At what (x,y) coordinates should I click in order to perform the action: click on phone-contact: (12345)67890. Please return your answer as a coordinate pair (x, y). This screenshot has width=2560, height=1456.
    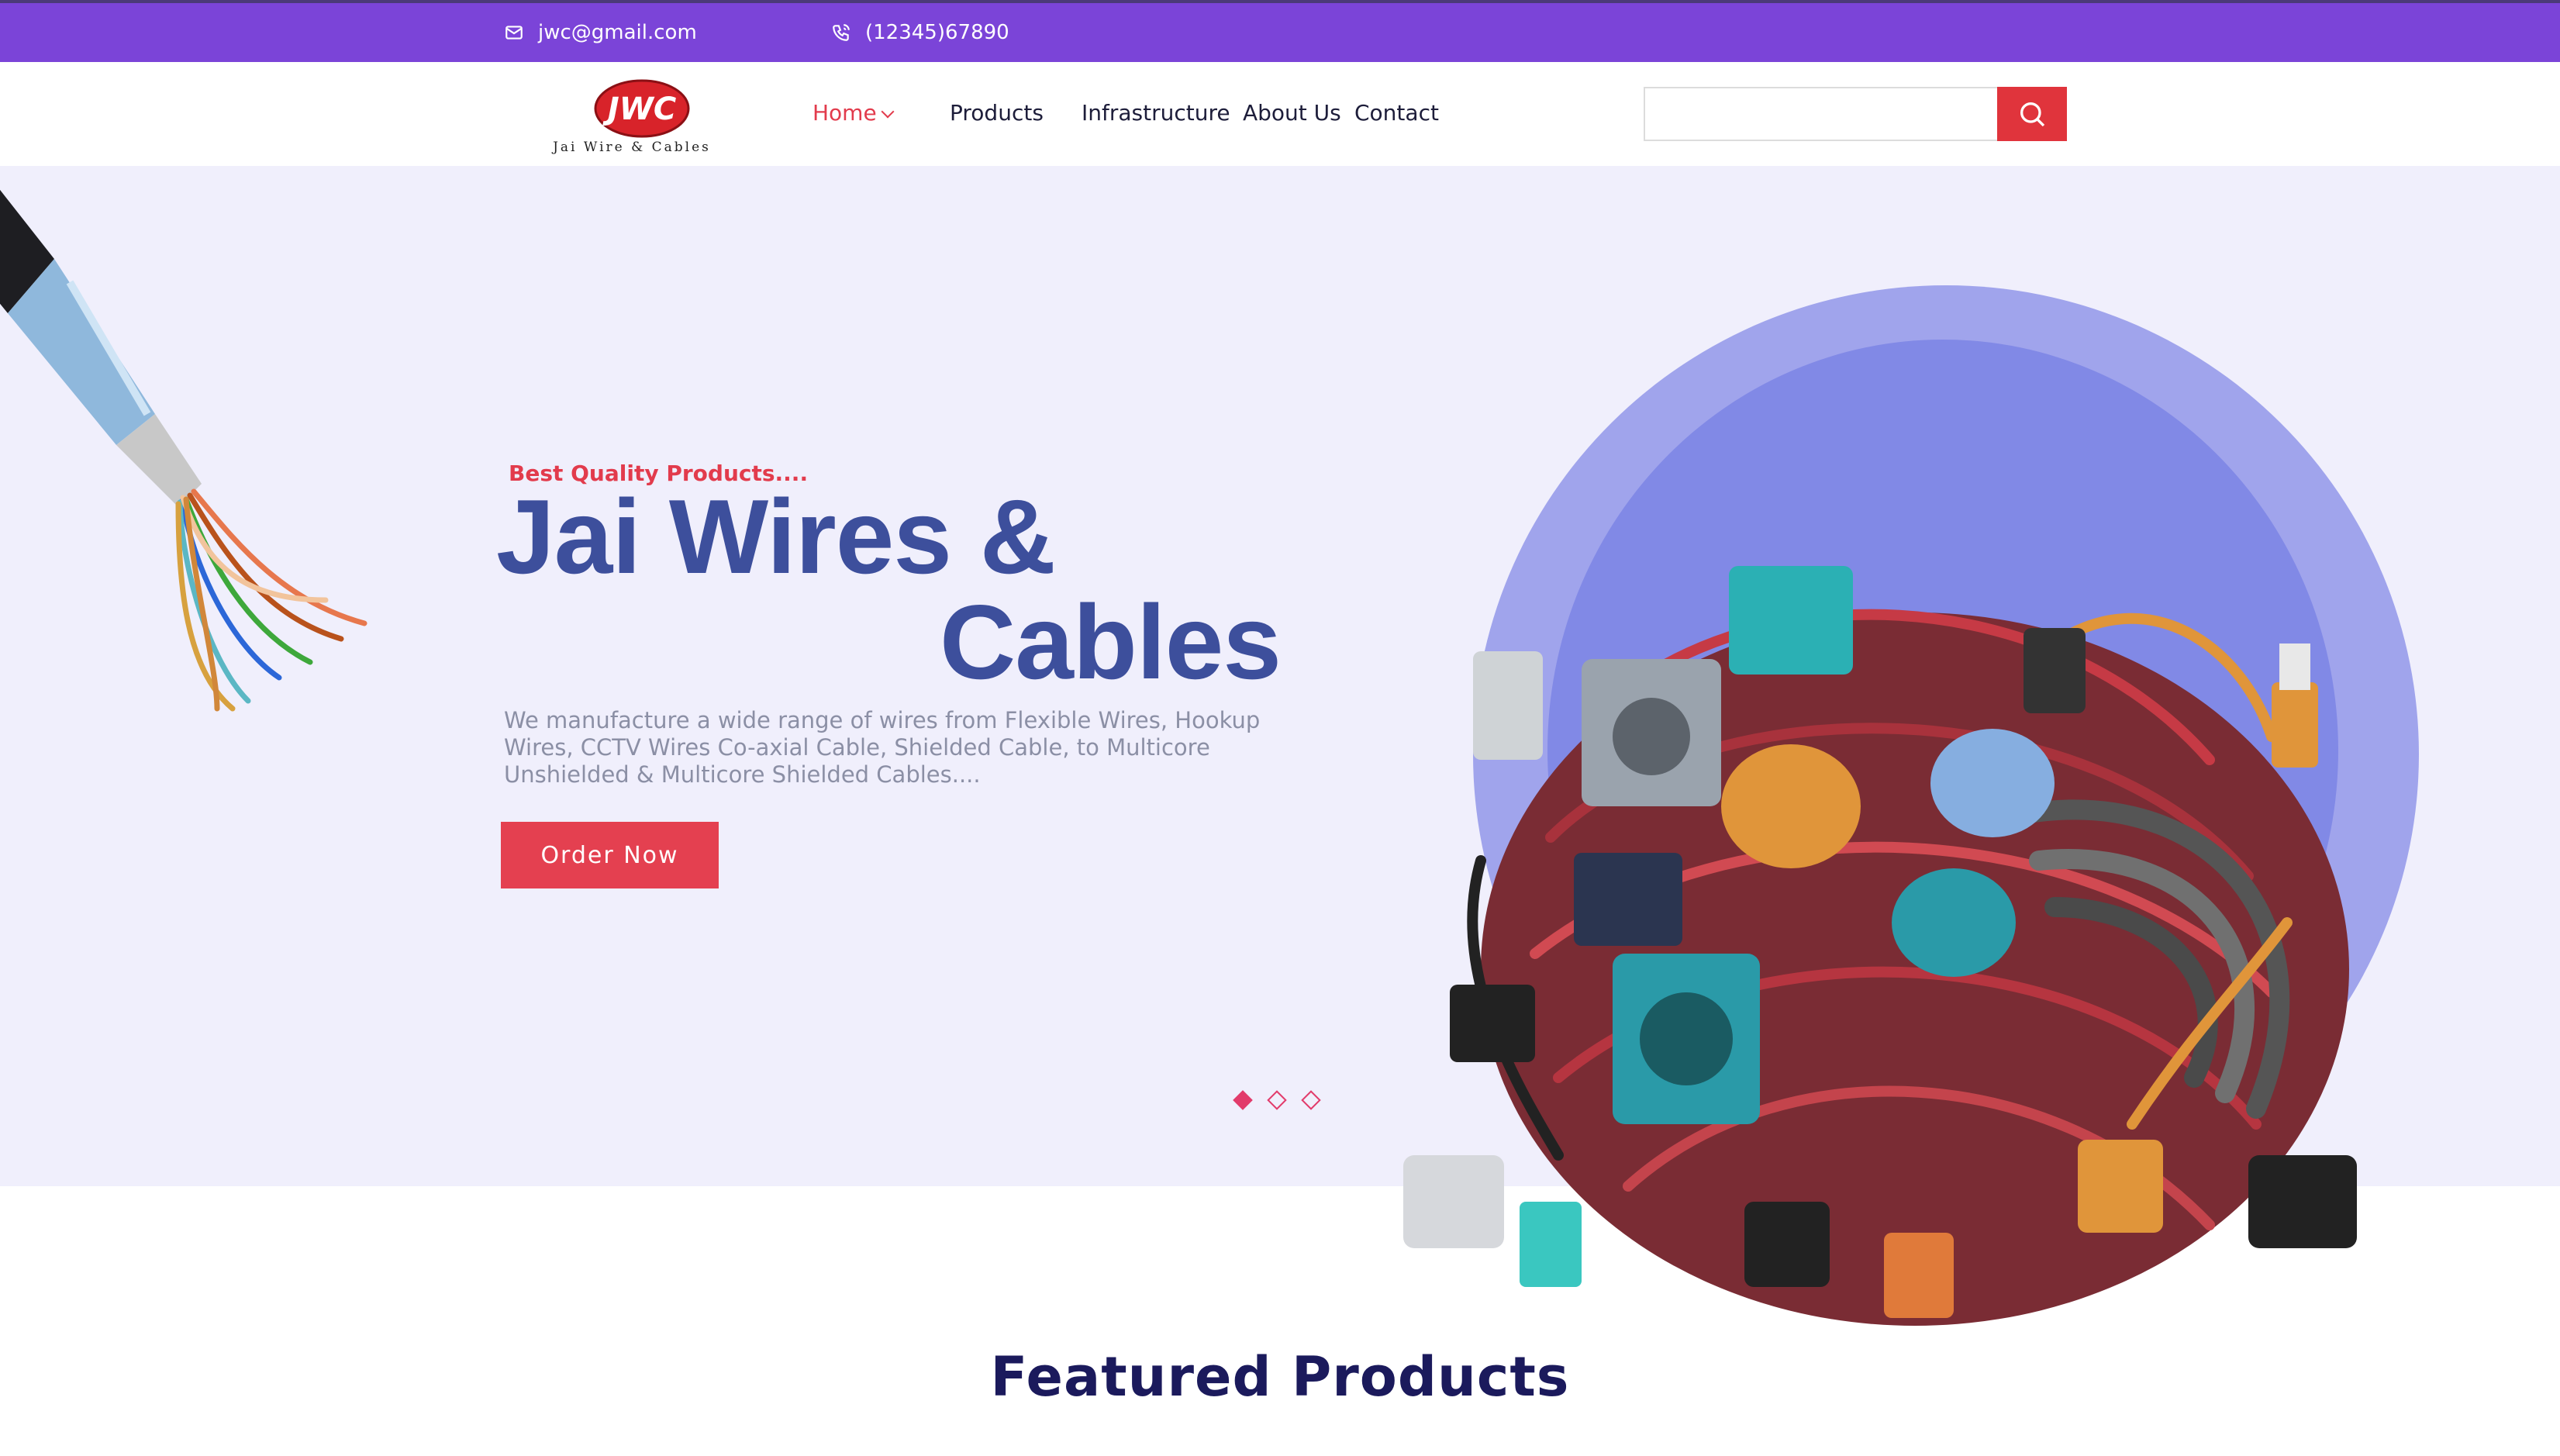
    Looking at the image, I should click on (920, 33).